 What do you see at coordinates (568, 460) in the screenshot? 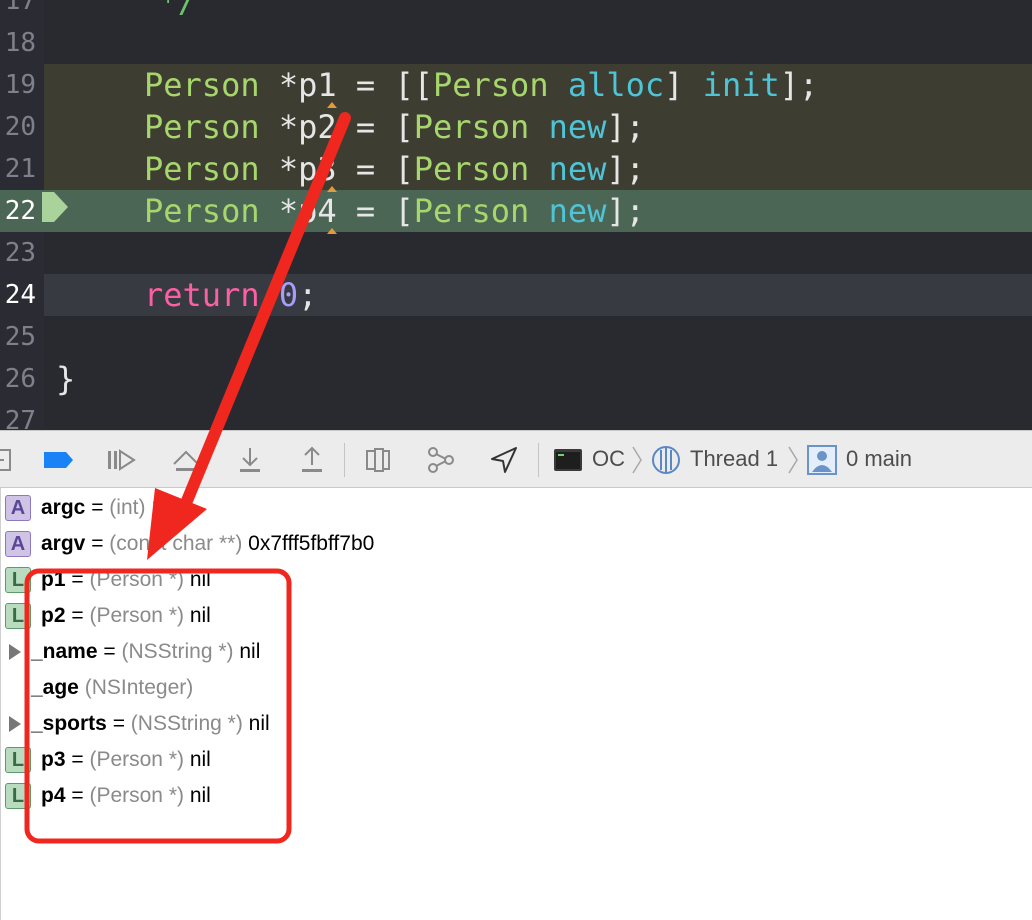
I see `terminal-app-icon` at bounding box center [568, 460].